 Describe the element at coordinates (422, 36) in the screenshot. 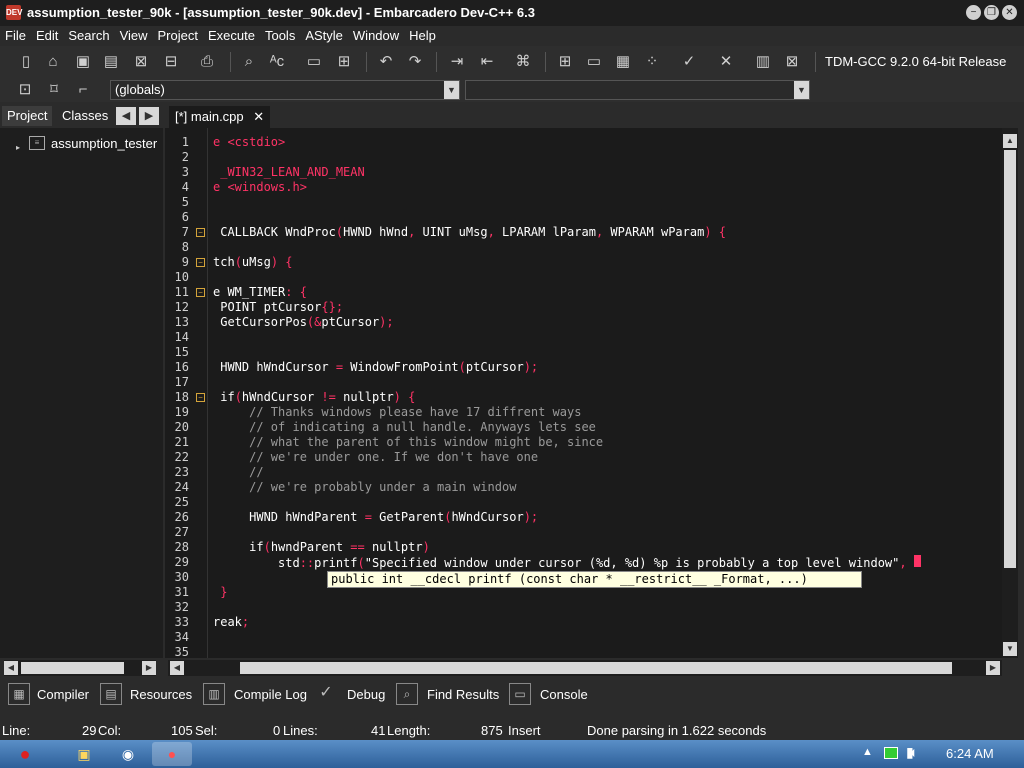

I see `menu-help: Help` at that location.